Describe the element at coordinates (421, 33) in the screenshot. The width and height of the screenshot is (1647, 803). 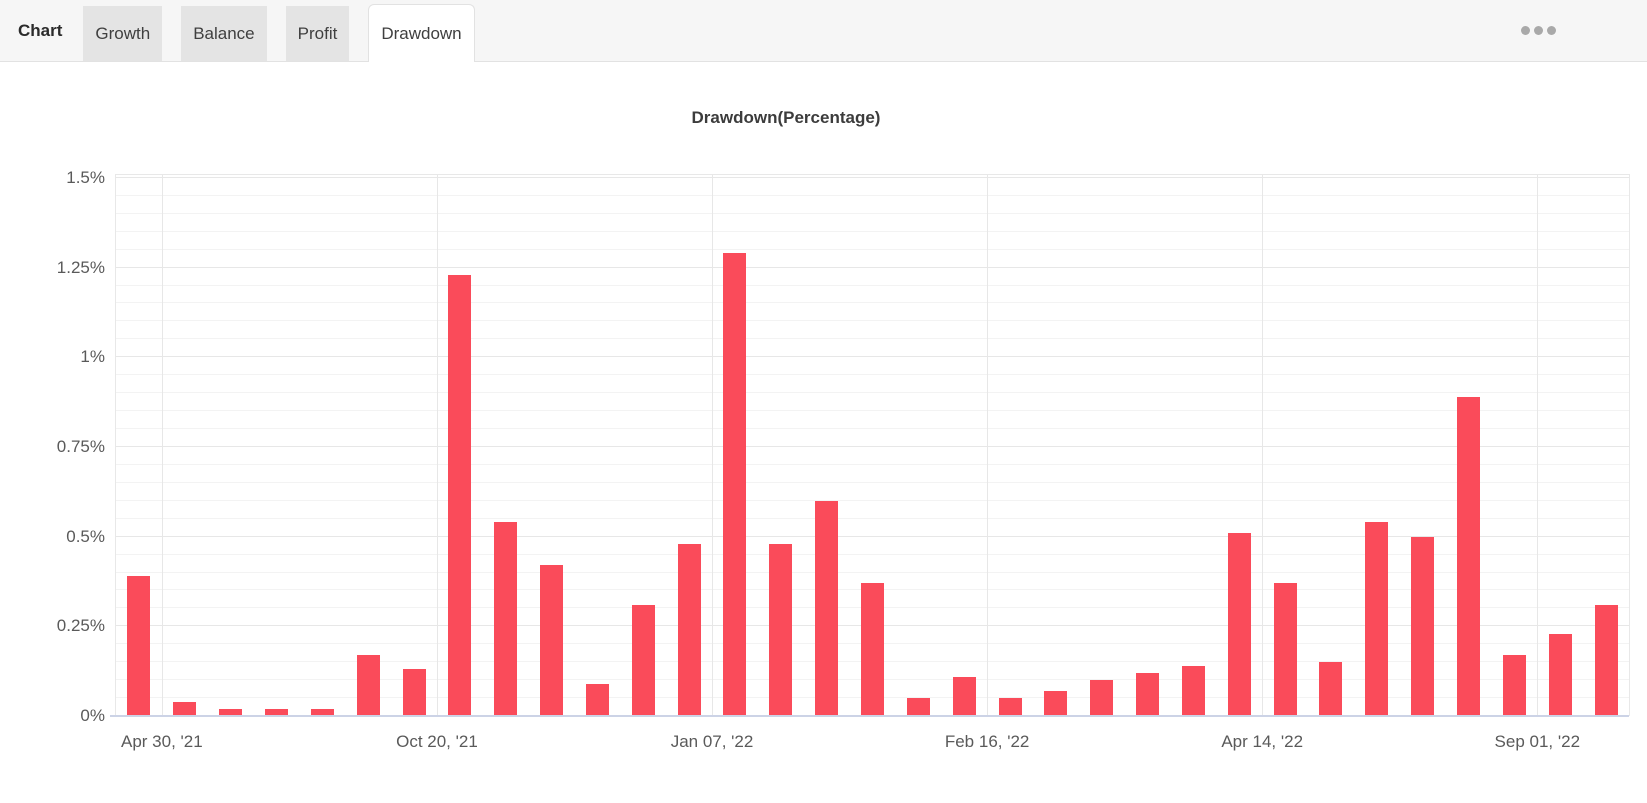
I see `tab-drawdown: Drawdown` at that location.